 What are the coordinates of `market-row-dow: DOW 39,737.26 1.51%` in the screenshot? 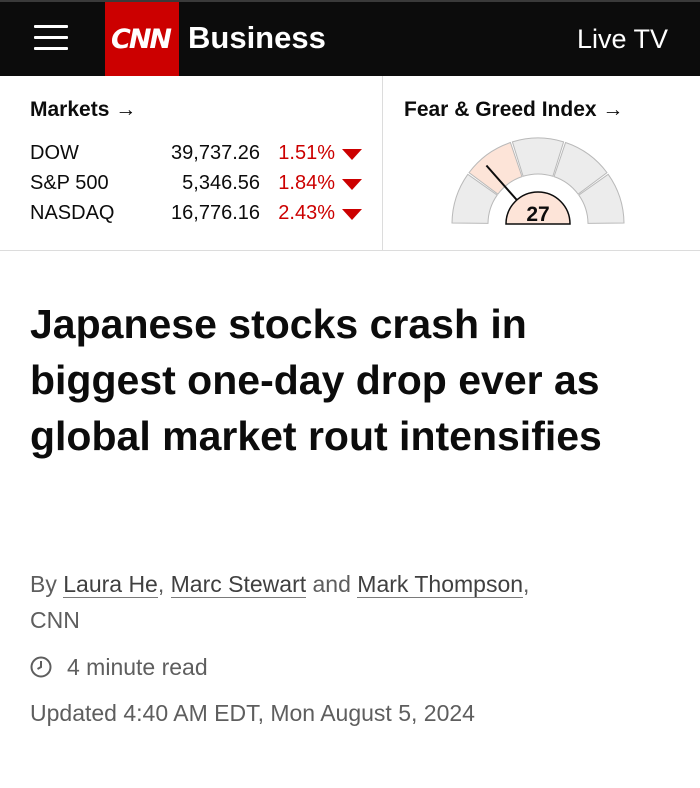 It's located at (197, 157).